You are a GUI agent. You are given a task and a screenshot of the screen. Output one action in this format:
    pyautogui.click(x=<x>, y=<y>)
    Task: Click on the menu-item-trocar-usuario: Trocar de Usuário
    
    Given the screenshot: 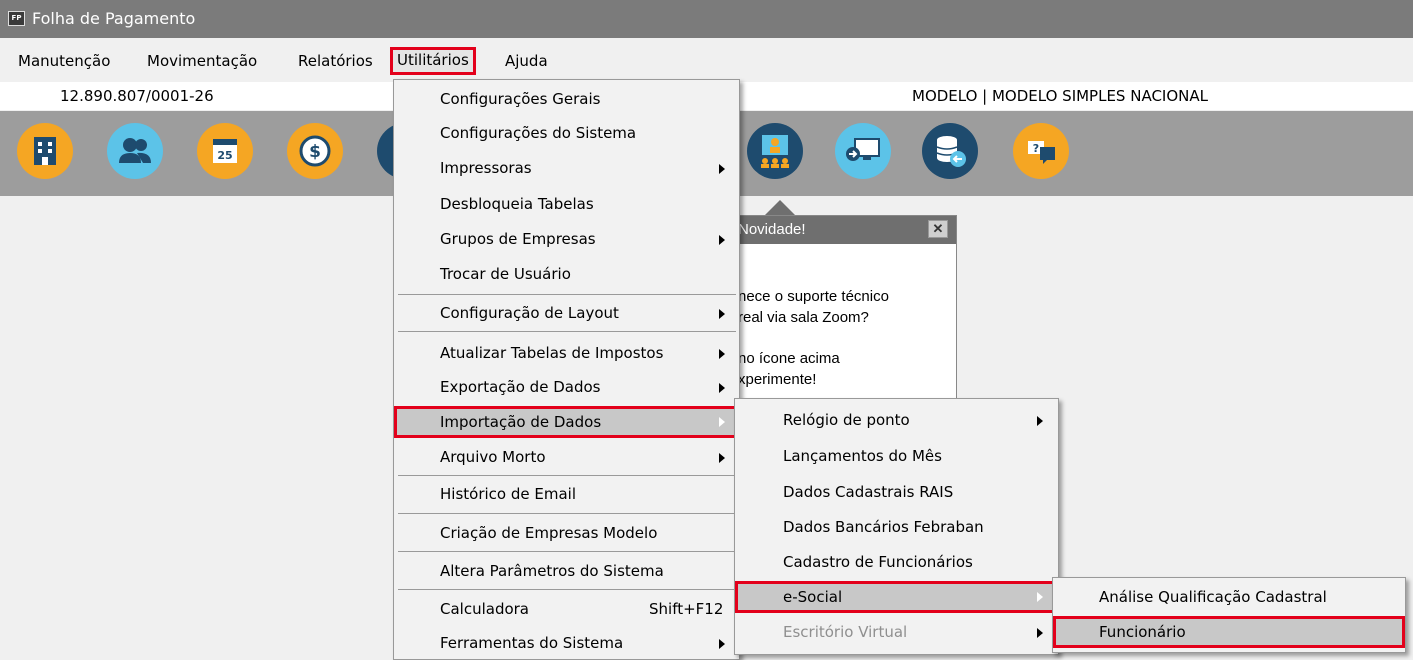 What is the action you would take?
    pyautogui.click(x=566, y=274)
    